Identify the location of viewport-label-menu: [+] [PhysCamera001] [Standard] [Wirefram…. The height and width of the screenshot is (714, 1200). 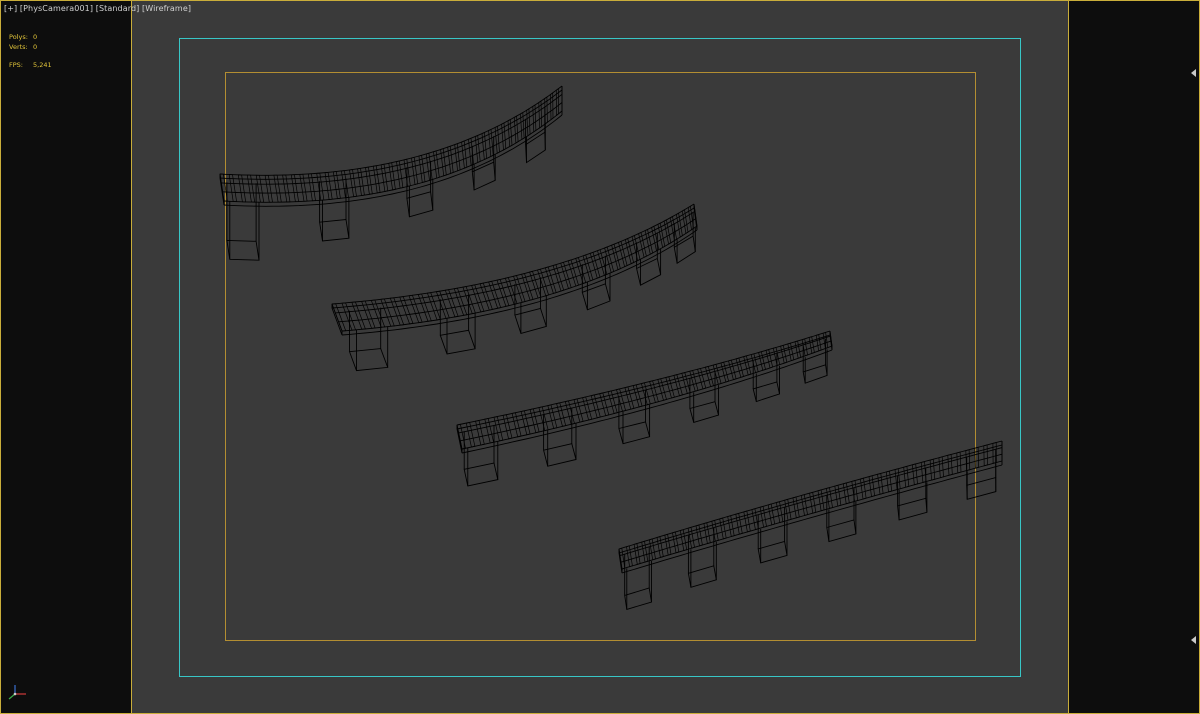
(97, 8).